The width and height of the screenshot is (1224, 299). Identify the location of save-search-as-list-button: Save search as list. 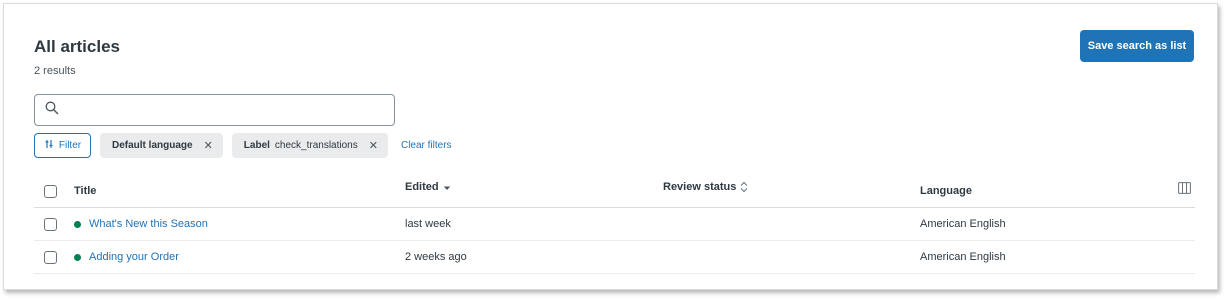
(1137, 46).